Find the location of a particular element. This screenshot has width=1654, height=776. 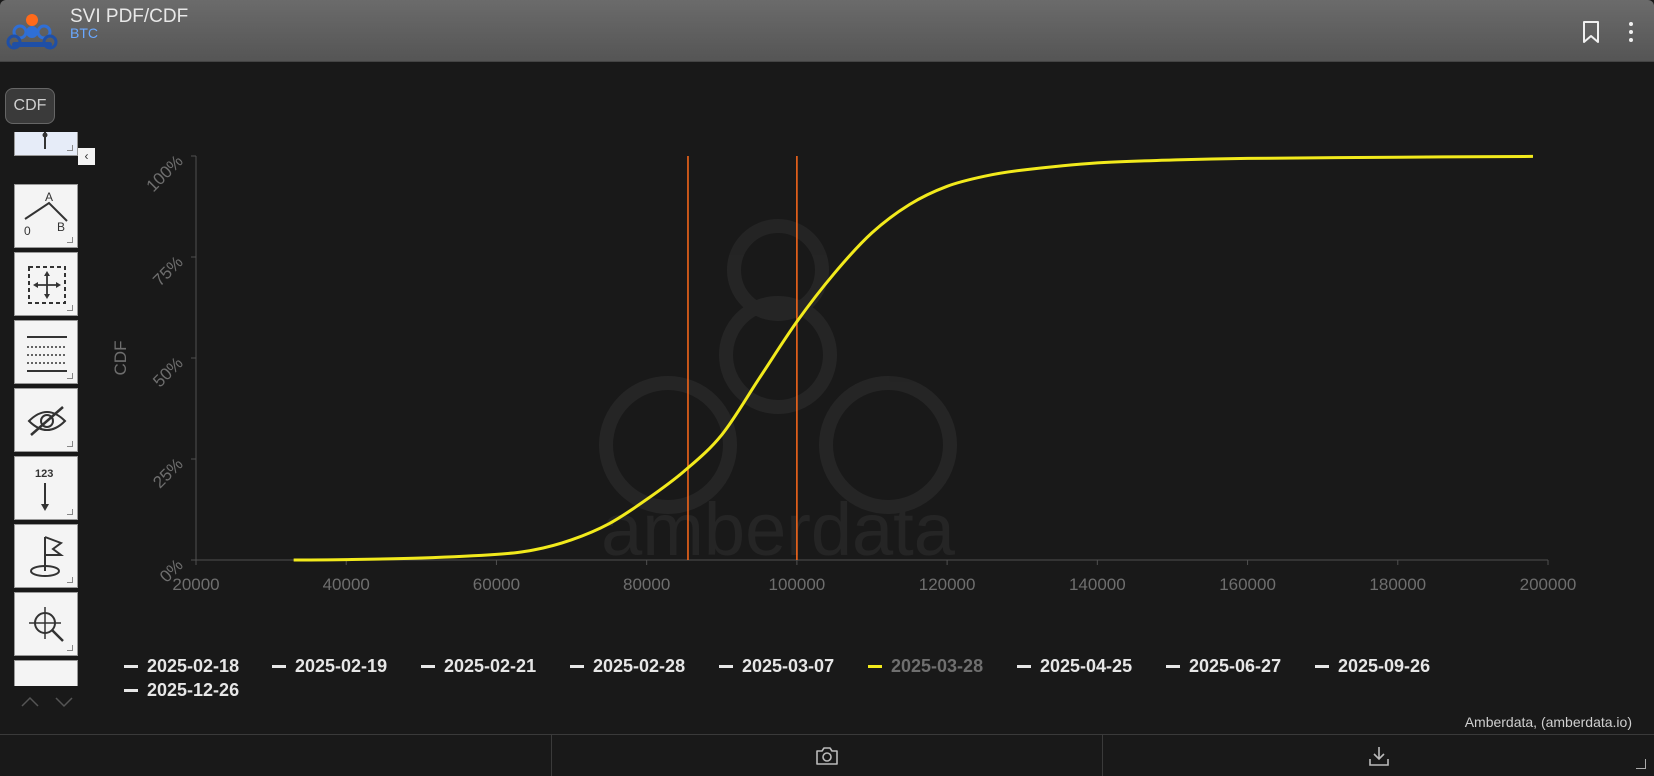

footer-cell-camera is located at coordinates (828, 755).